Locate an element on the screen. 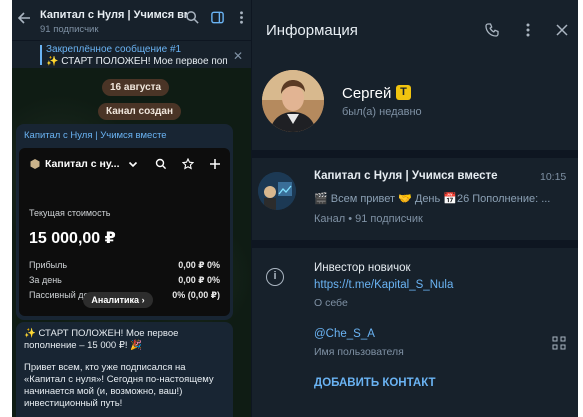  bio-label: О себе is located at coordinates (331, 303).